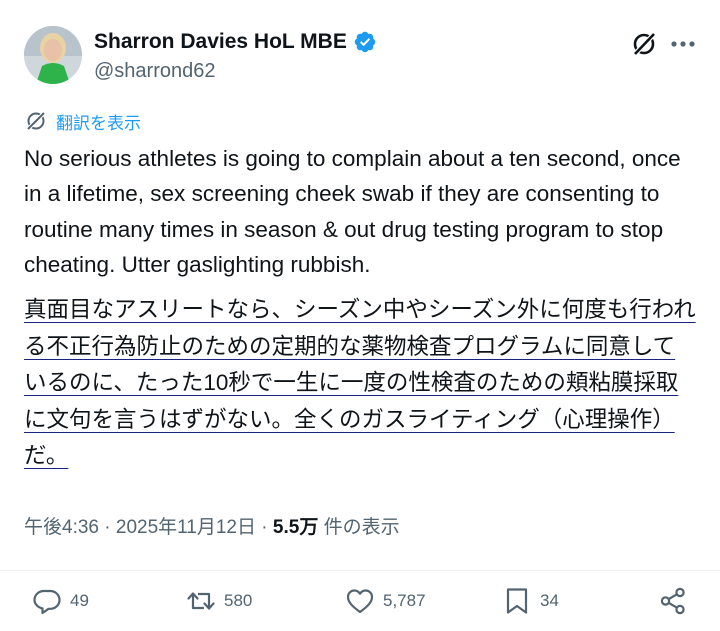 The width and height of the screenshot is (720, 631). Describe the element at coordinates (47, 602) in the screenshot. I see `reply-icon` at that location.